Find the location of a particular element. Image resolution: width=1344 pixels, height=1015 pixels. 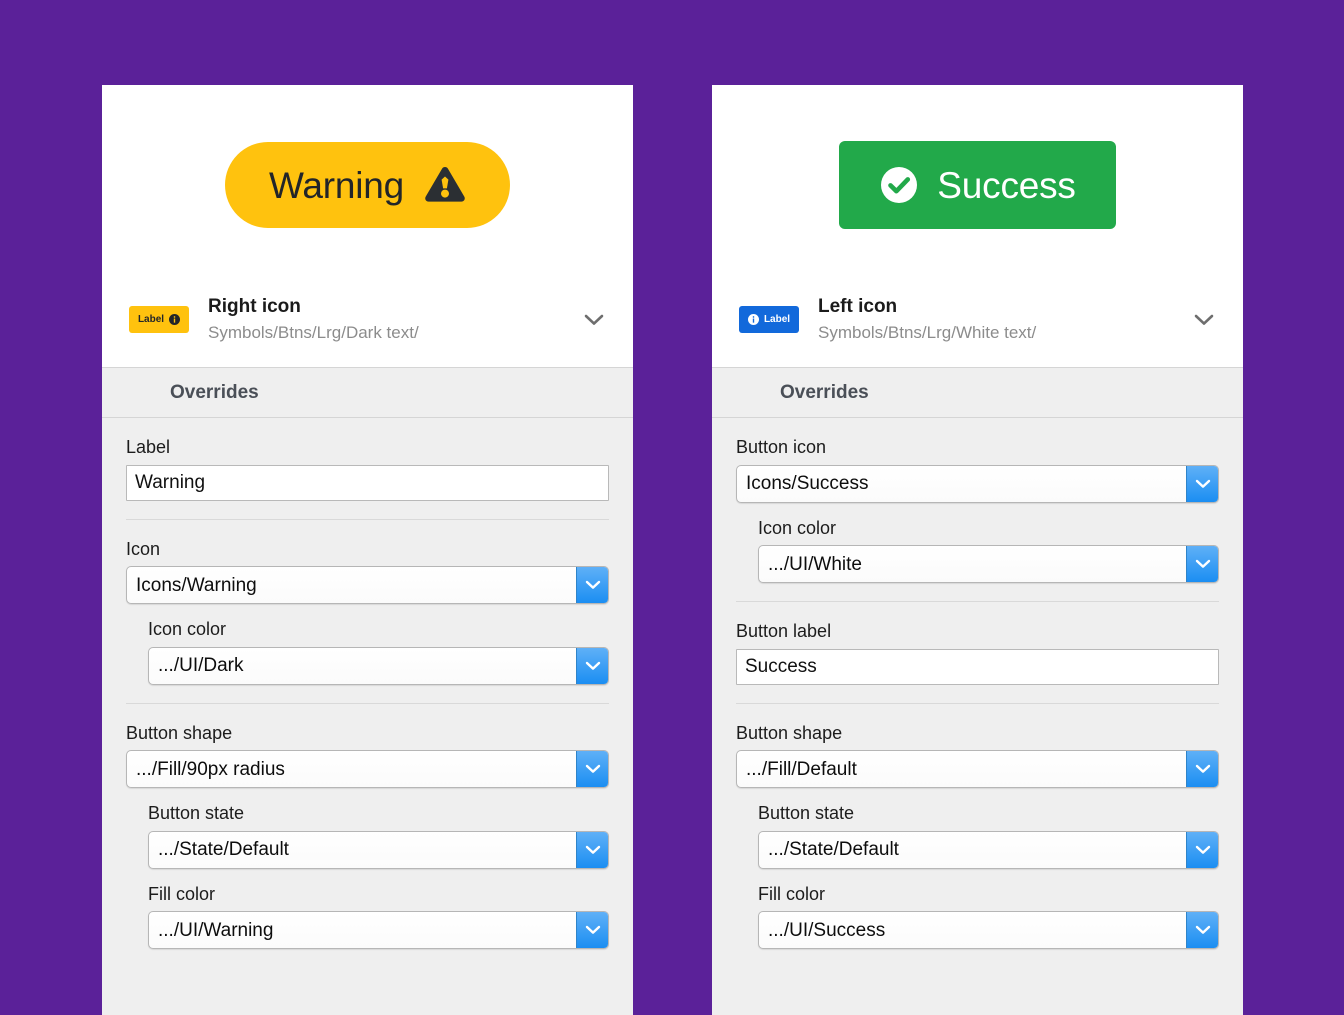

field-icon-color: Icon color .../UI/White is located at coordinates (977, 550).